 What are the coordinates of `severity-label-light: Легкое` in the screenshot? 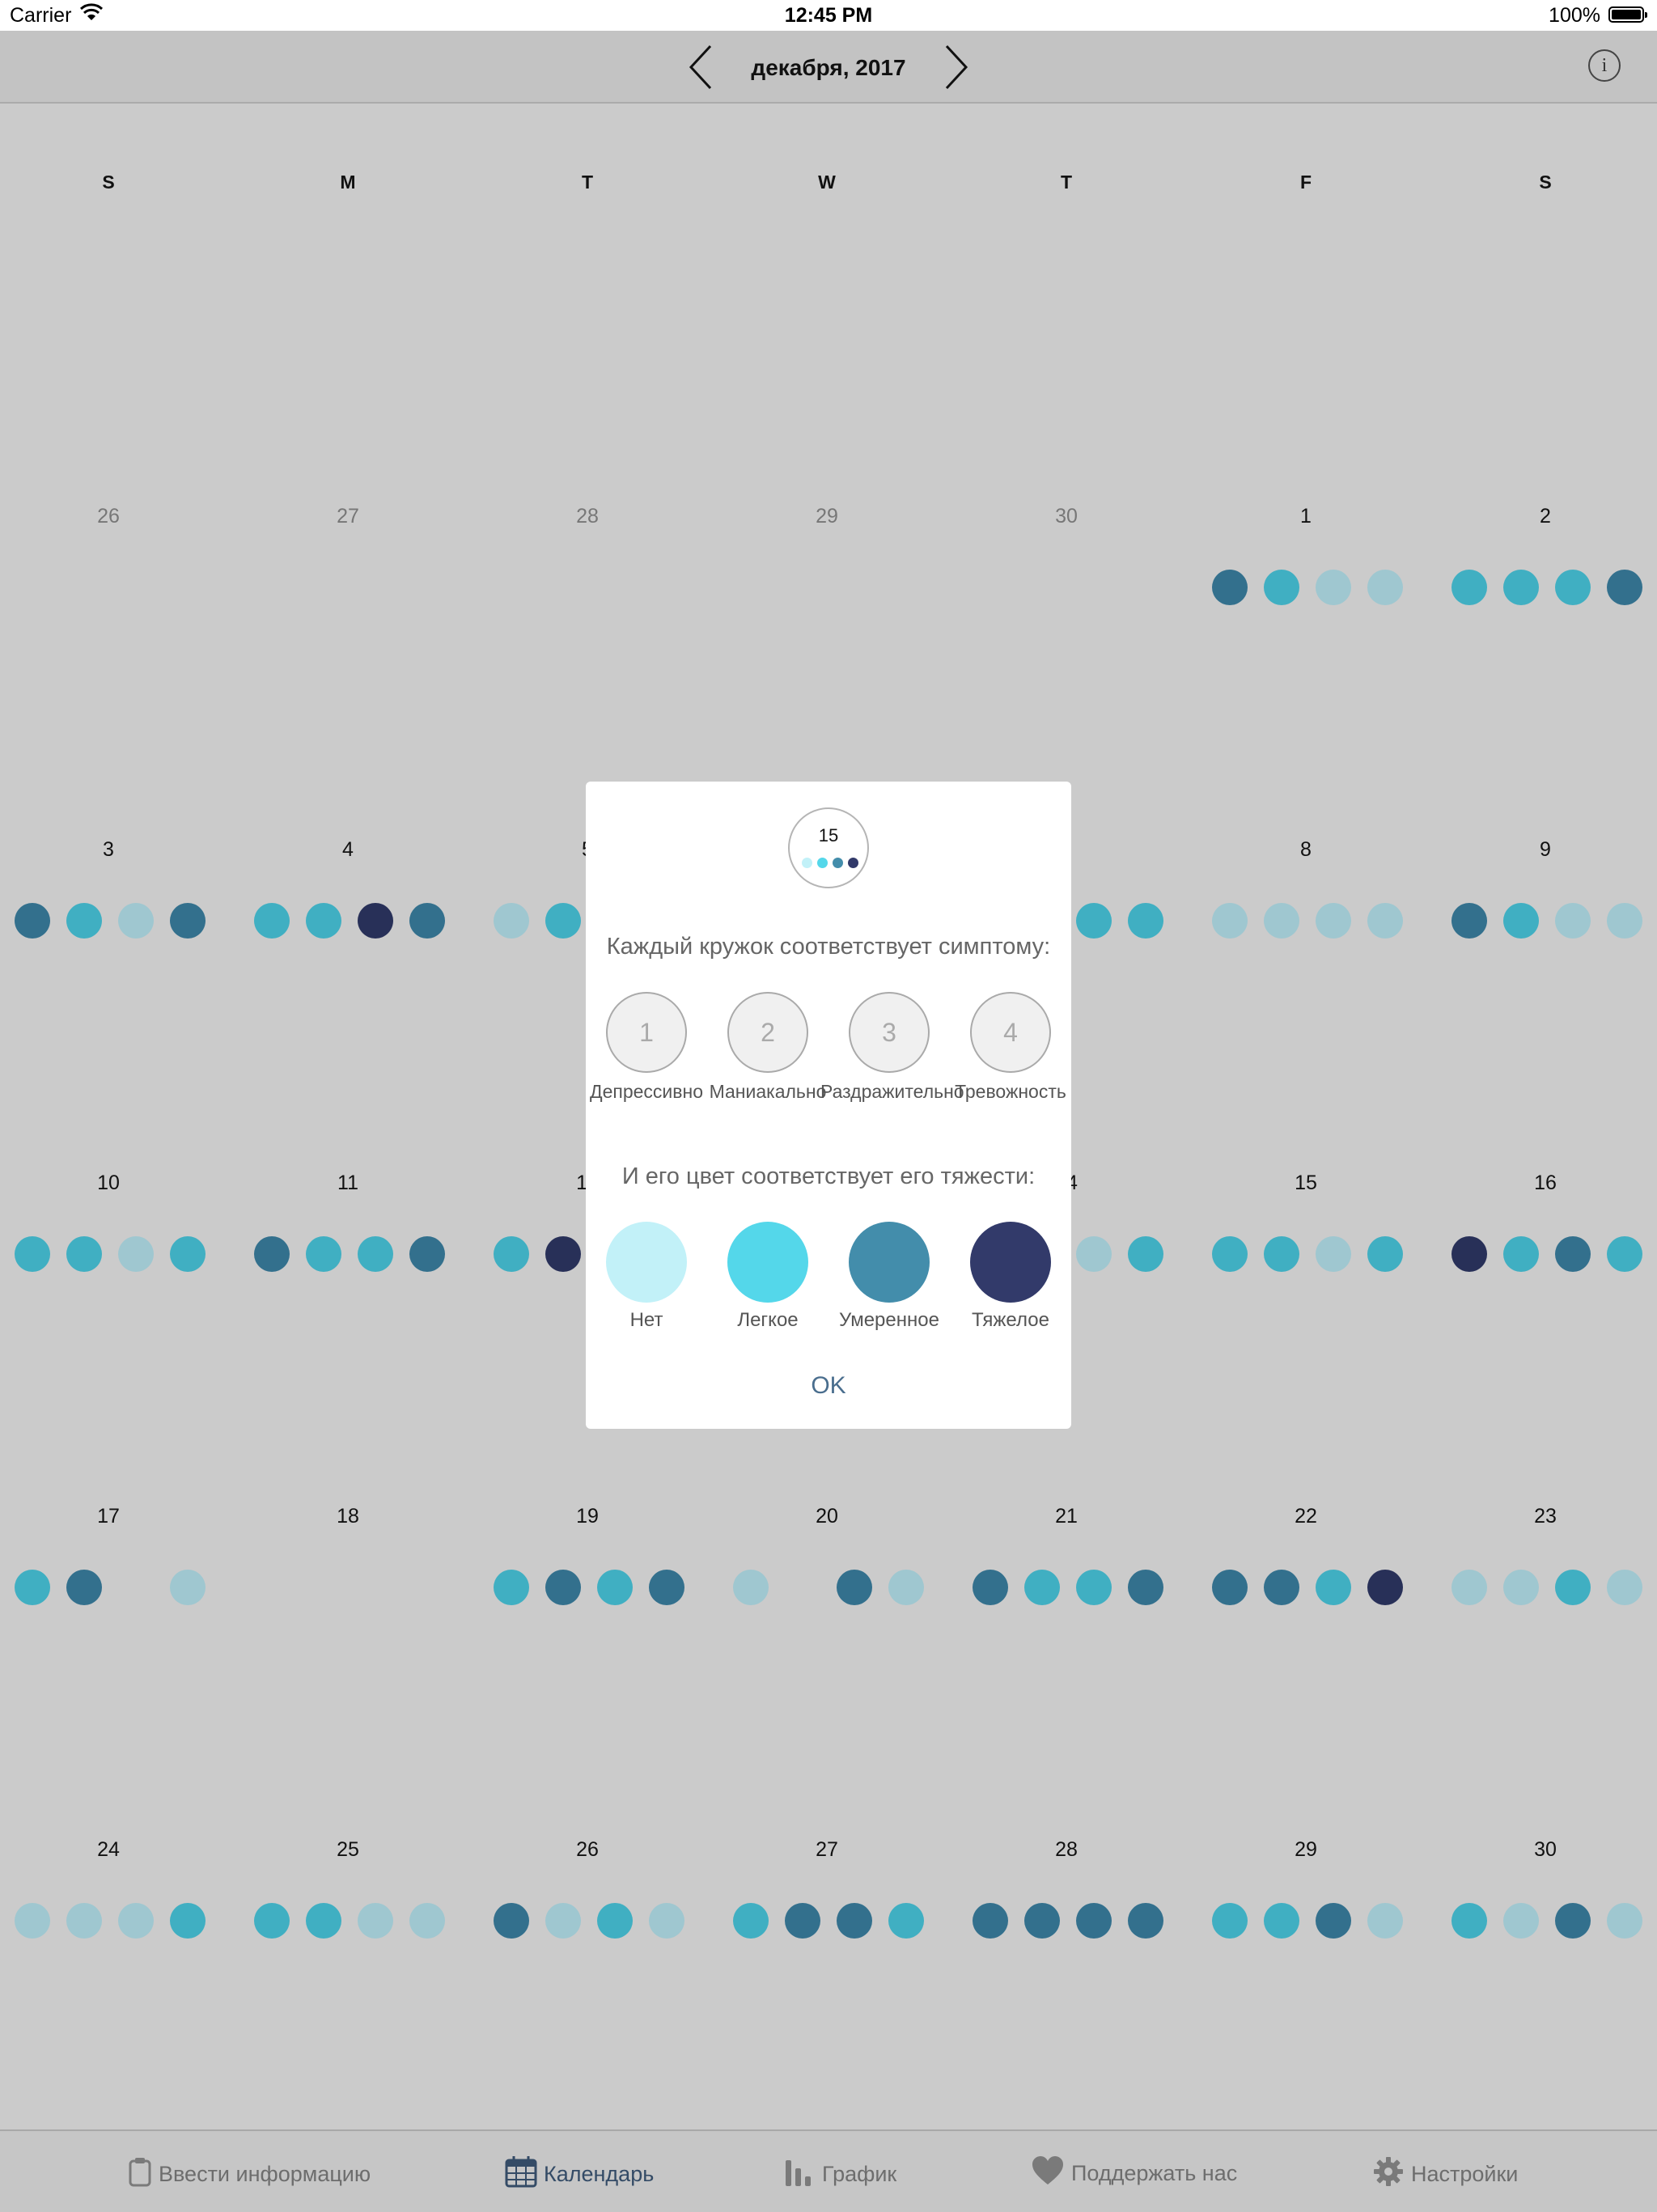 It's located at (768, 1320).